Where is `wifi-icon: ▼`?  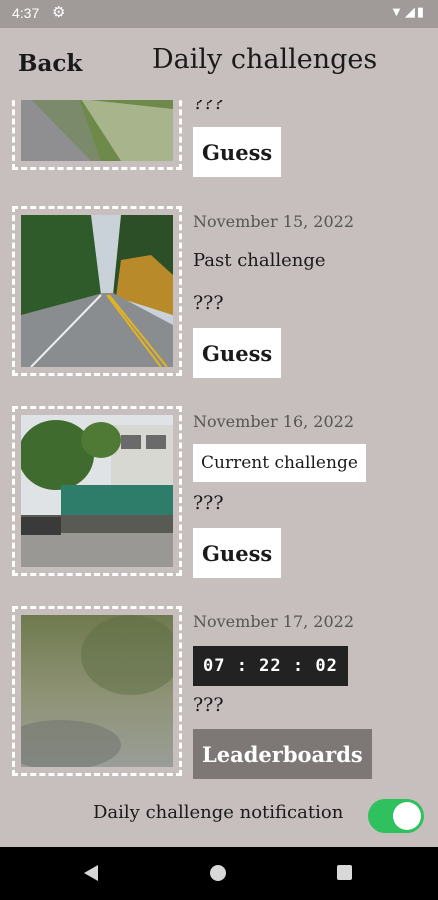
wifi-icon: ▼ is located at coordinates (397, 11).